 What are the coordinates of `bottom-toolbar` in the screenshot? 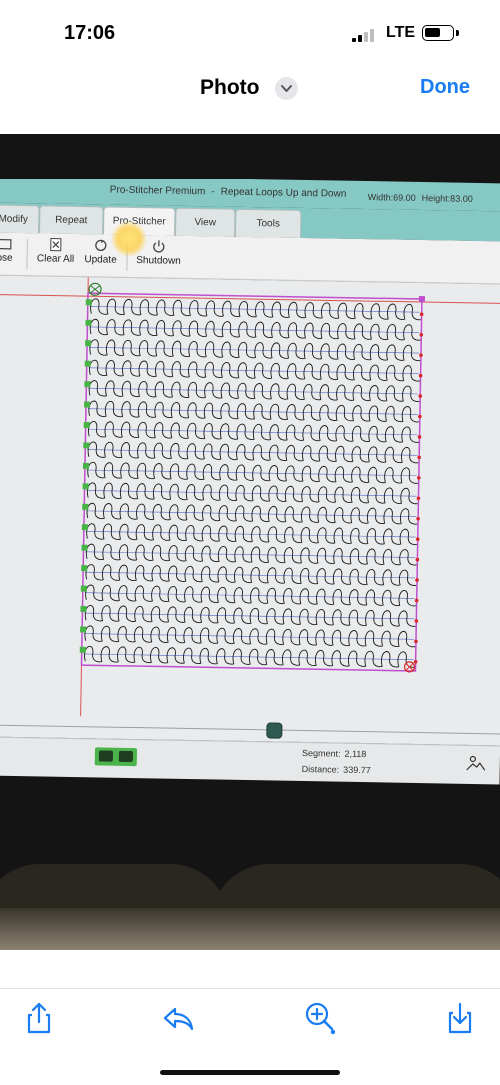 It's located at (250, 1036).